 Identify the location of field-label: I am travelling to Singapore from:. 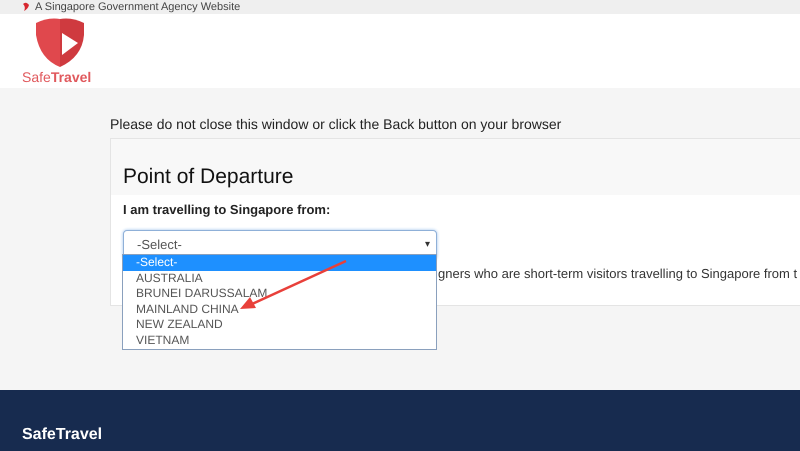
(227, 210).